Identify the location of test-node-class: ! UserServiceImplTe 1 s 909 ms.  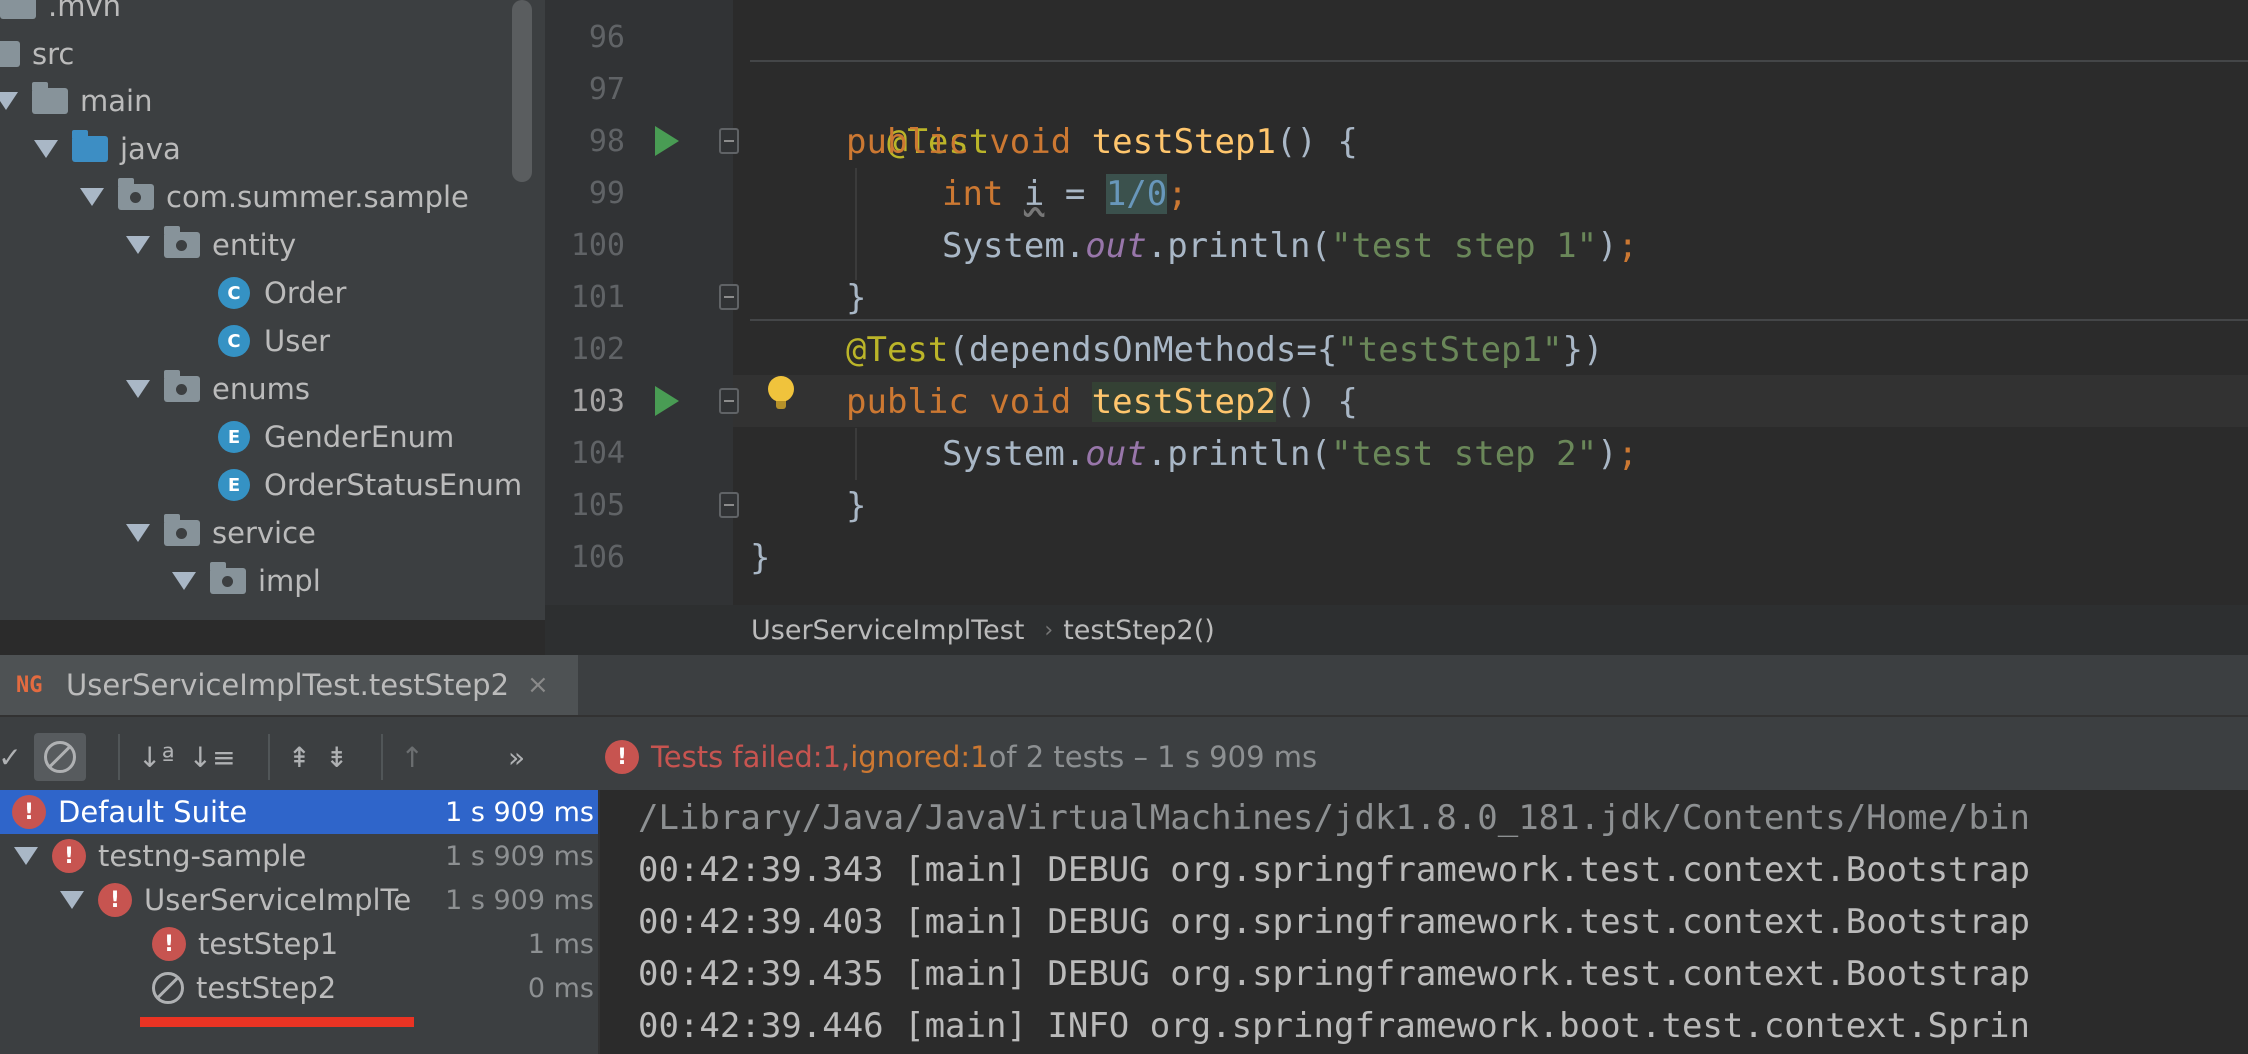
(299, 900).